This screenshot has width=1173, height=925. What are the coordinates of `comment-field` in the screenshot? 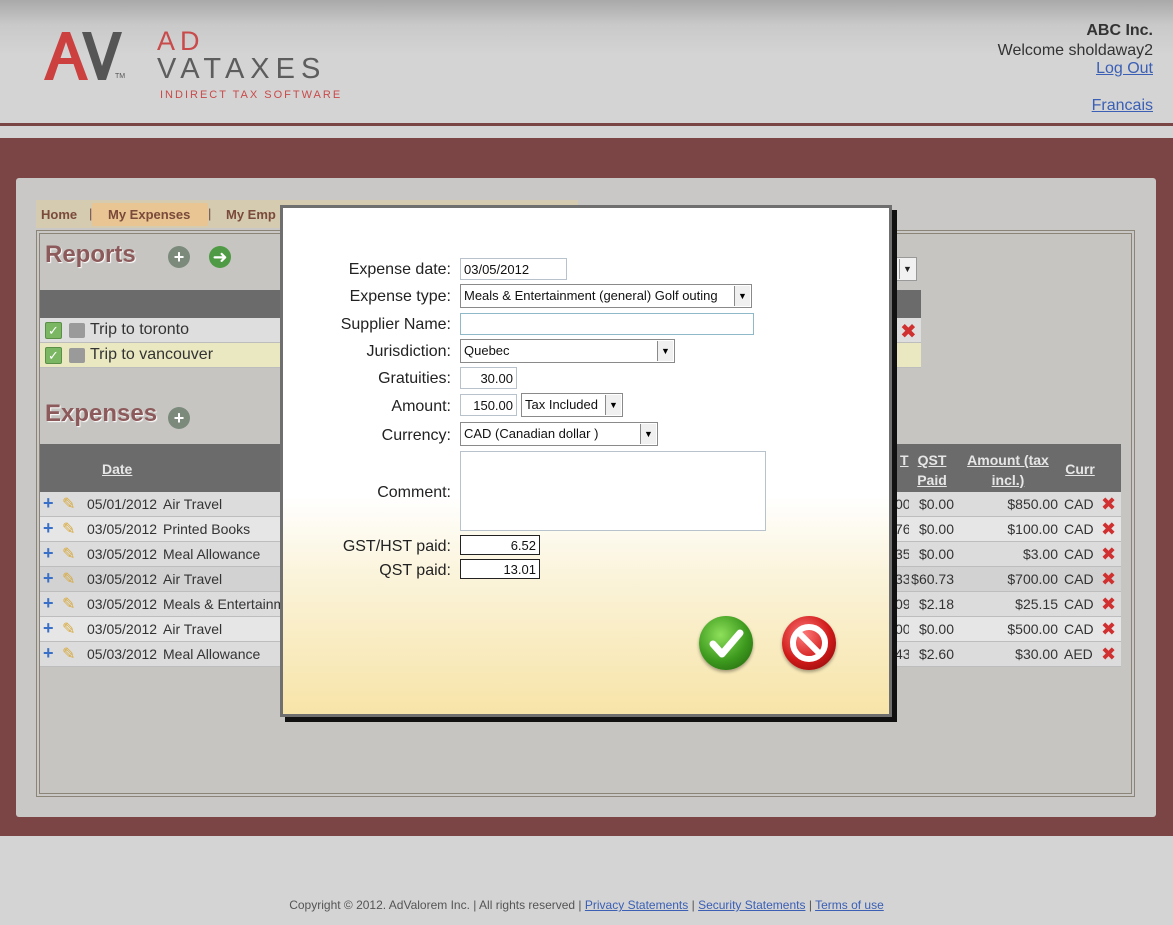 It's located at (613, 491).